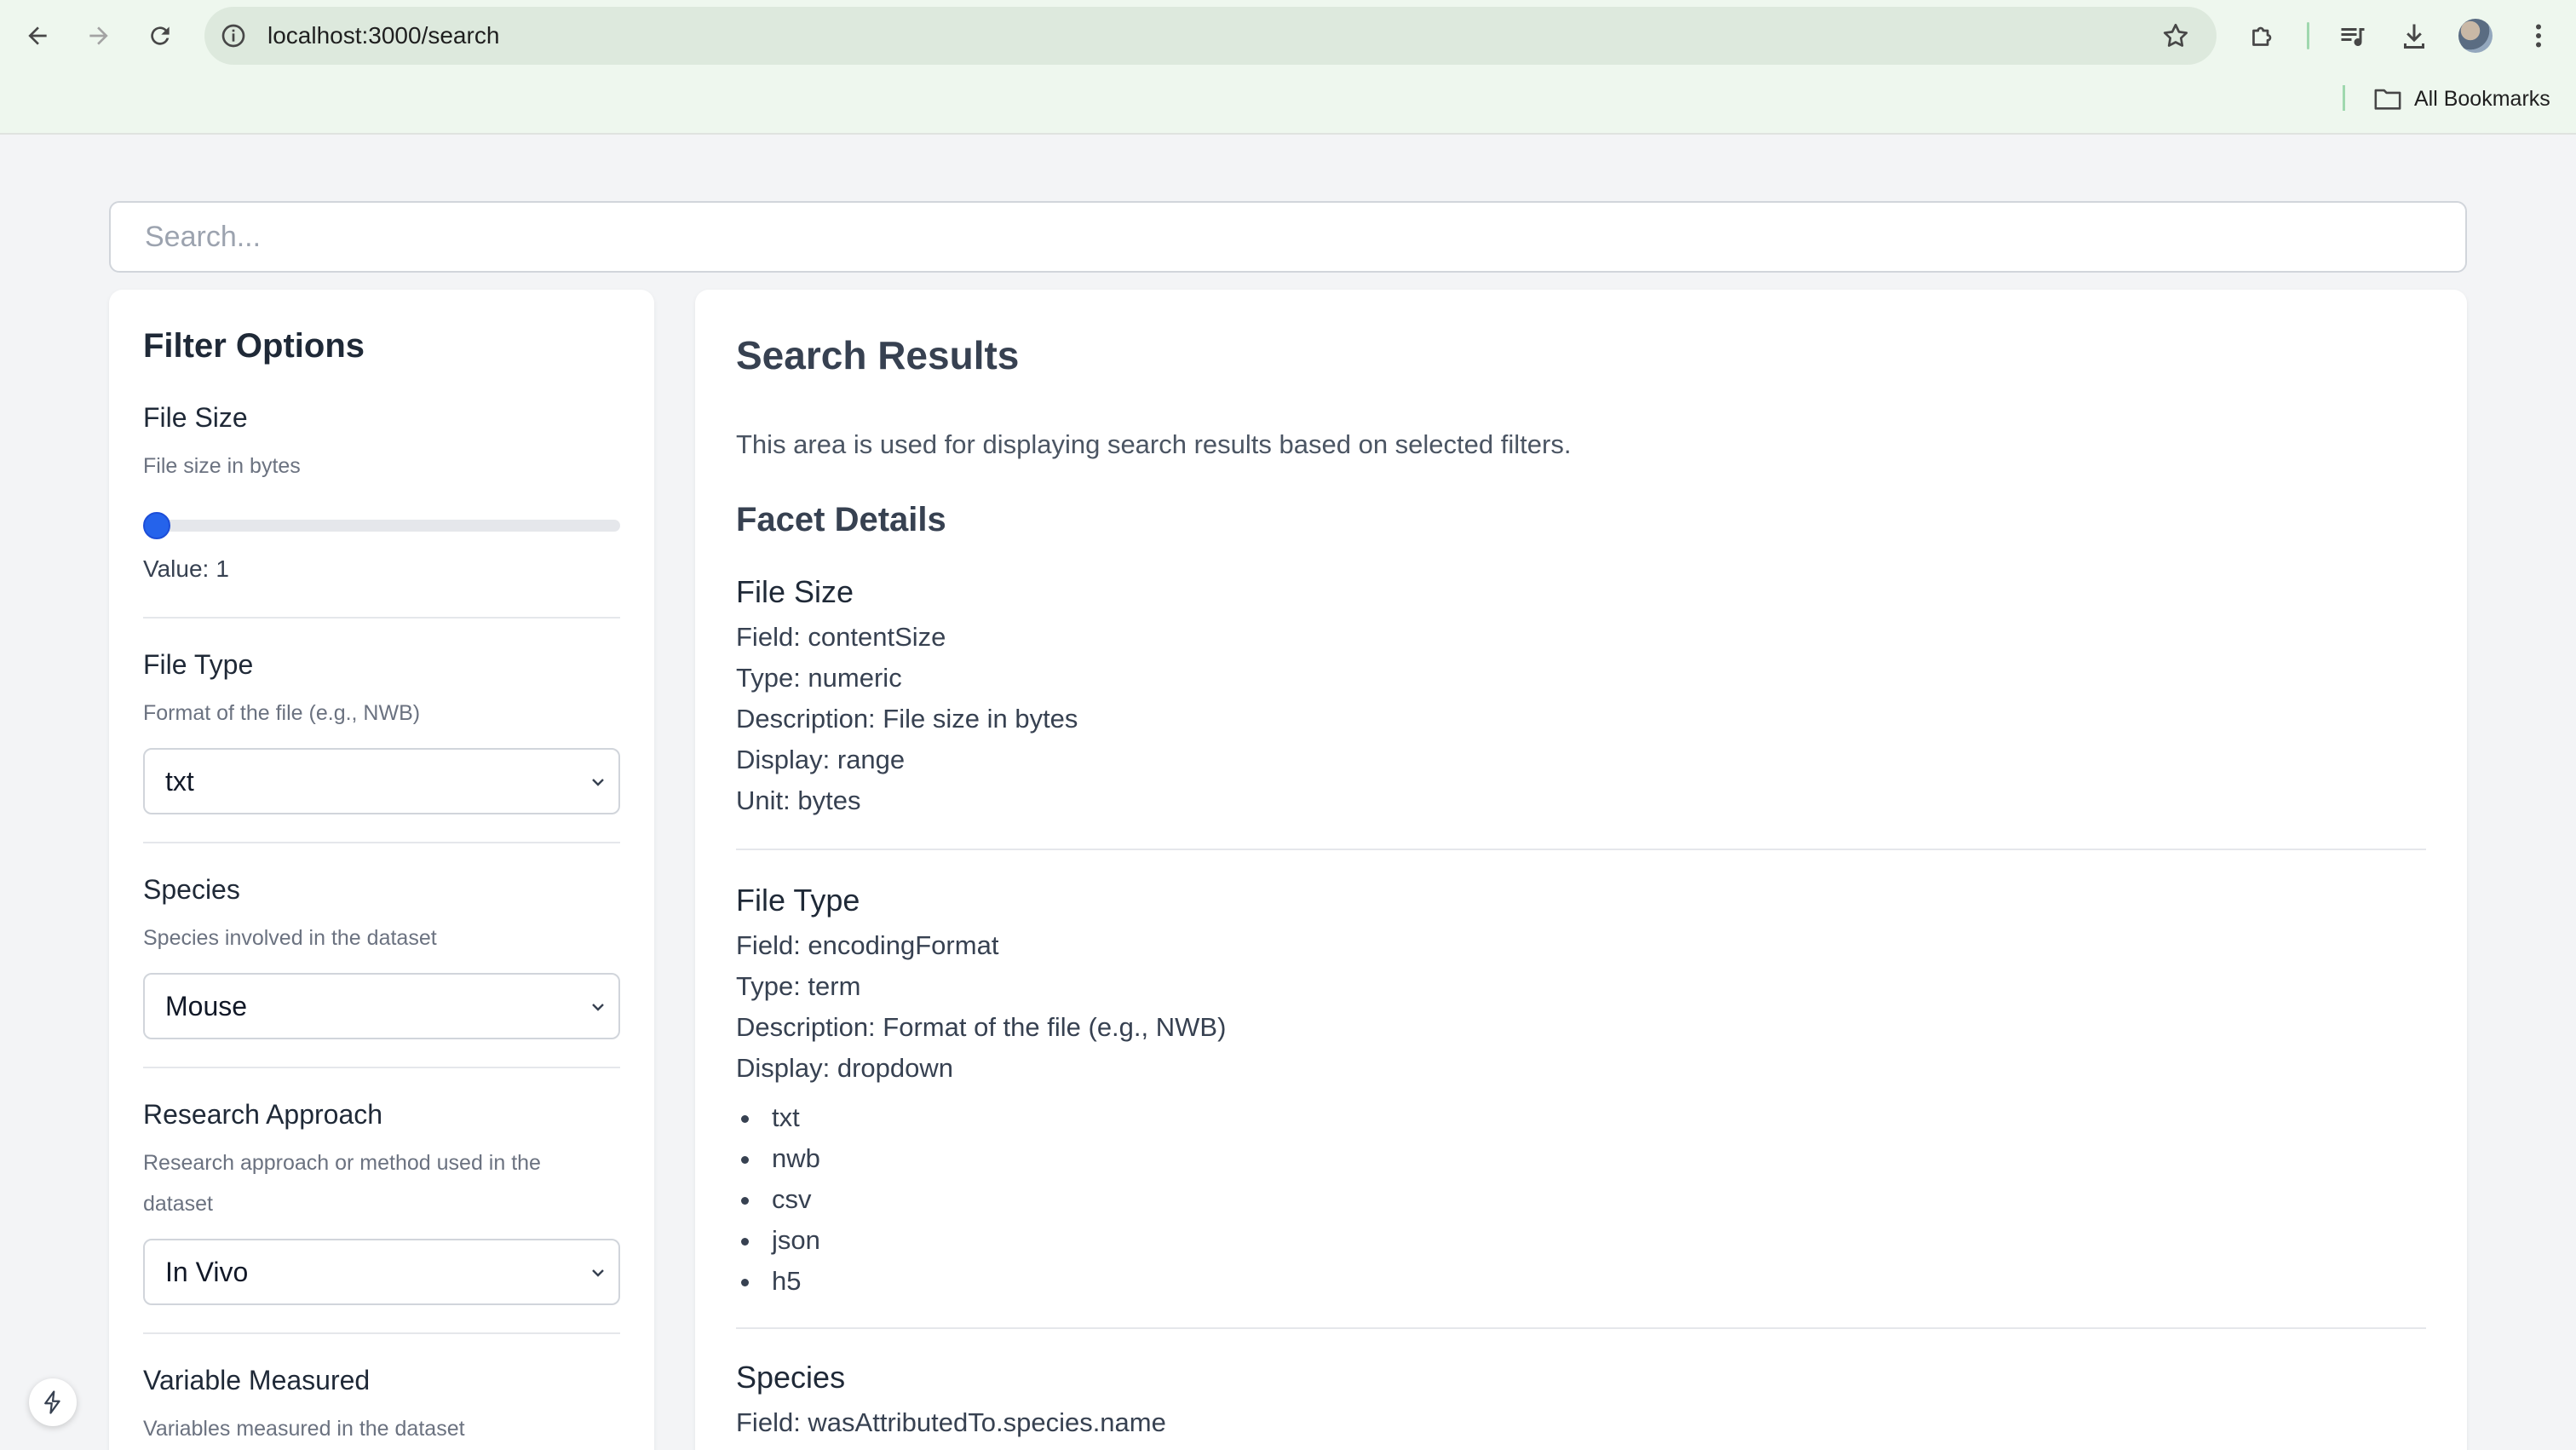 The height and width of the screenshot is (1450, 2576). Describe the element at coordinates (179, 1204) in the screenshot. I see `research-approach-description-line: dataset` at that location.